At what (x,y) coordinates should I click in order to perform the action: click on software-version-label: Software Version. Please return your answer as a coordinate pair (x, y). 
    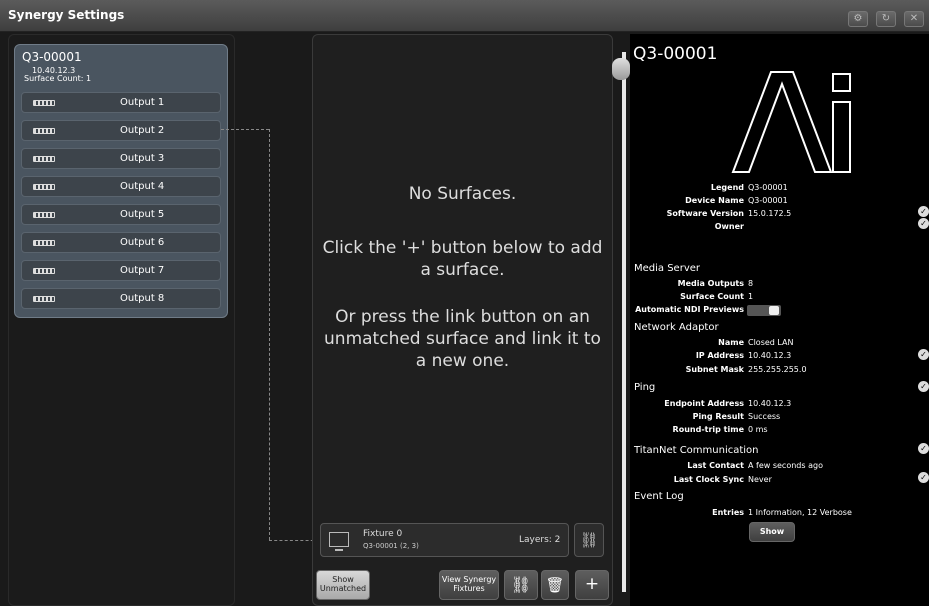
    Looking at the image, I should click on (705, 213).